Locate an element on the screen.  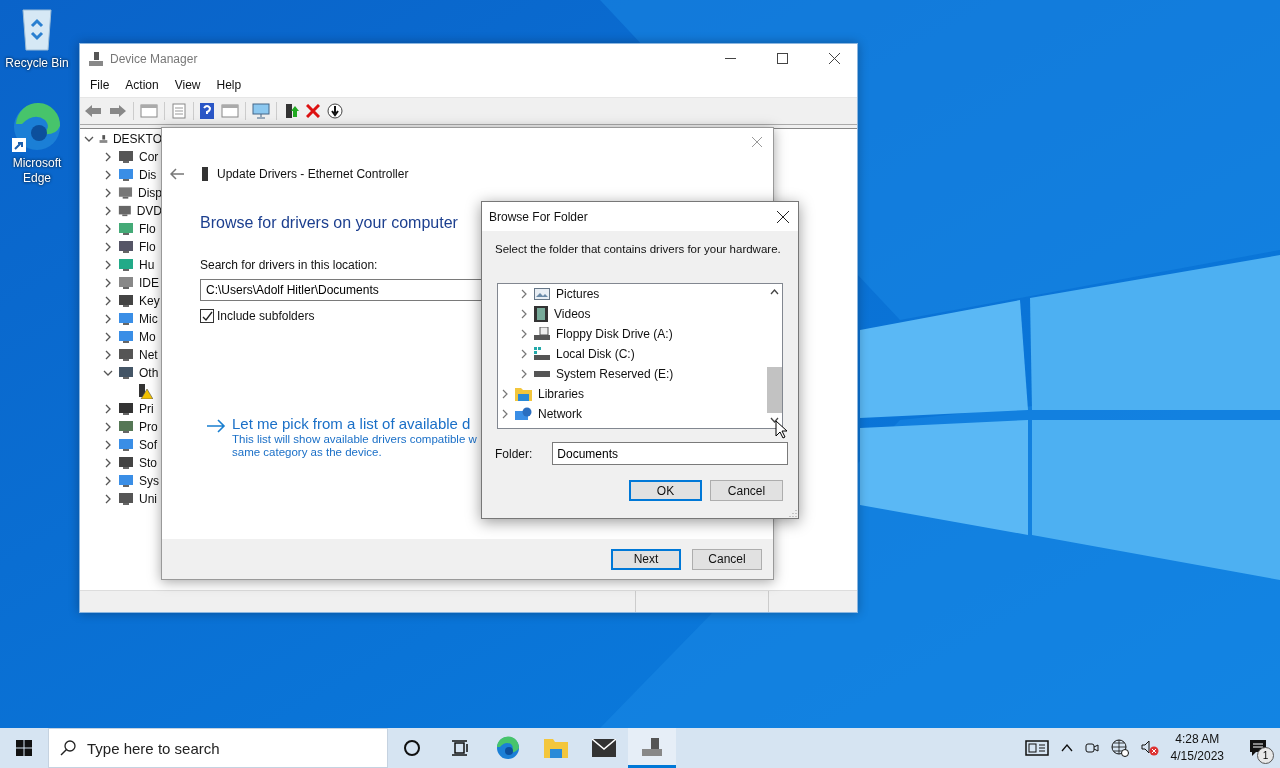
maximize-icon is located at coordinates (782, 58).